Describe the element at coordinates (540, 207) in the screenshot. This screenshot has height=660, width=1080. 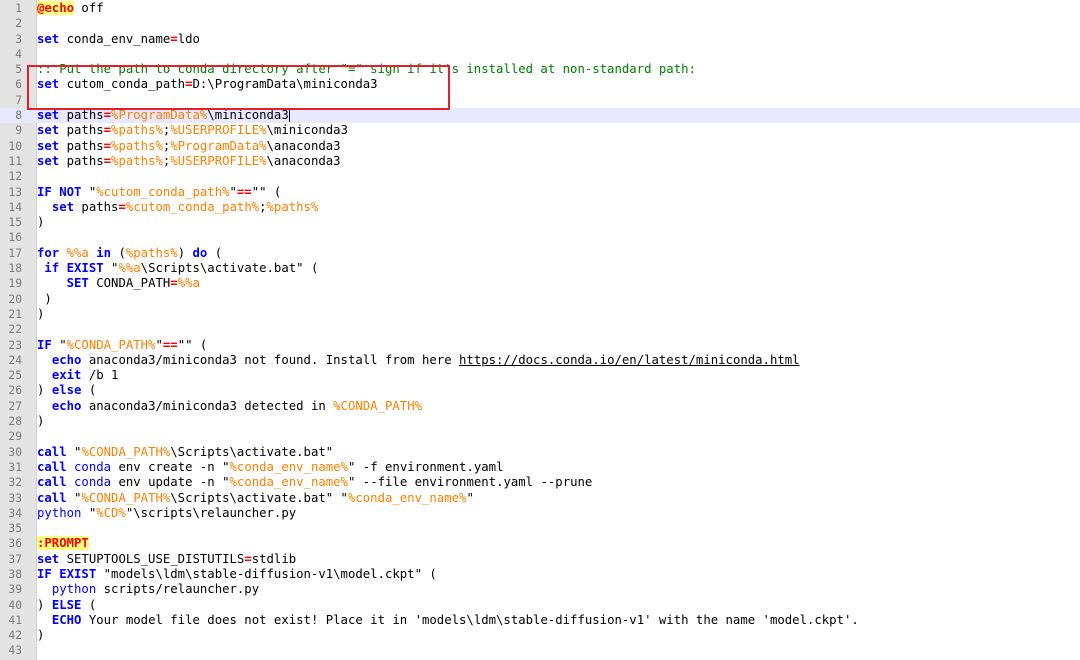
I see `code-line: 14 set paths=%cutom_conda_path%;%paths%` at that location.